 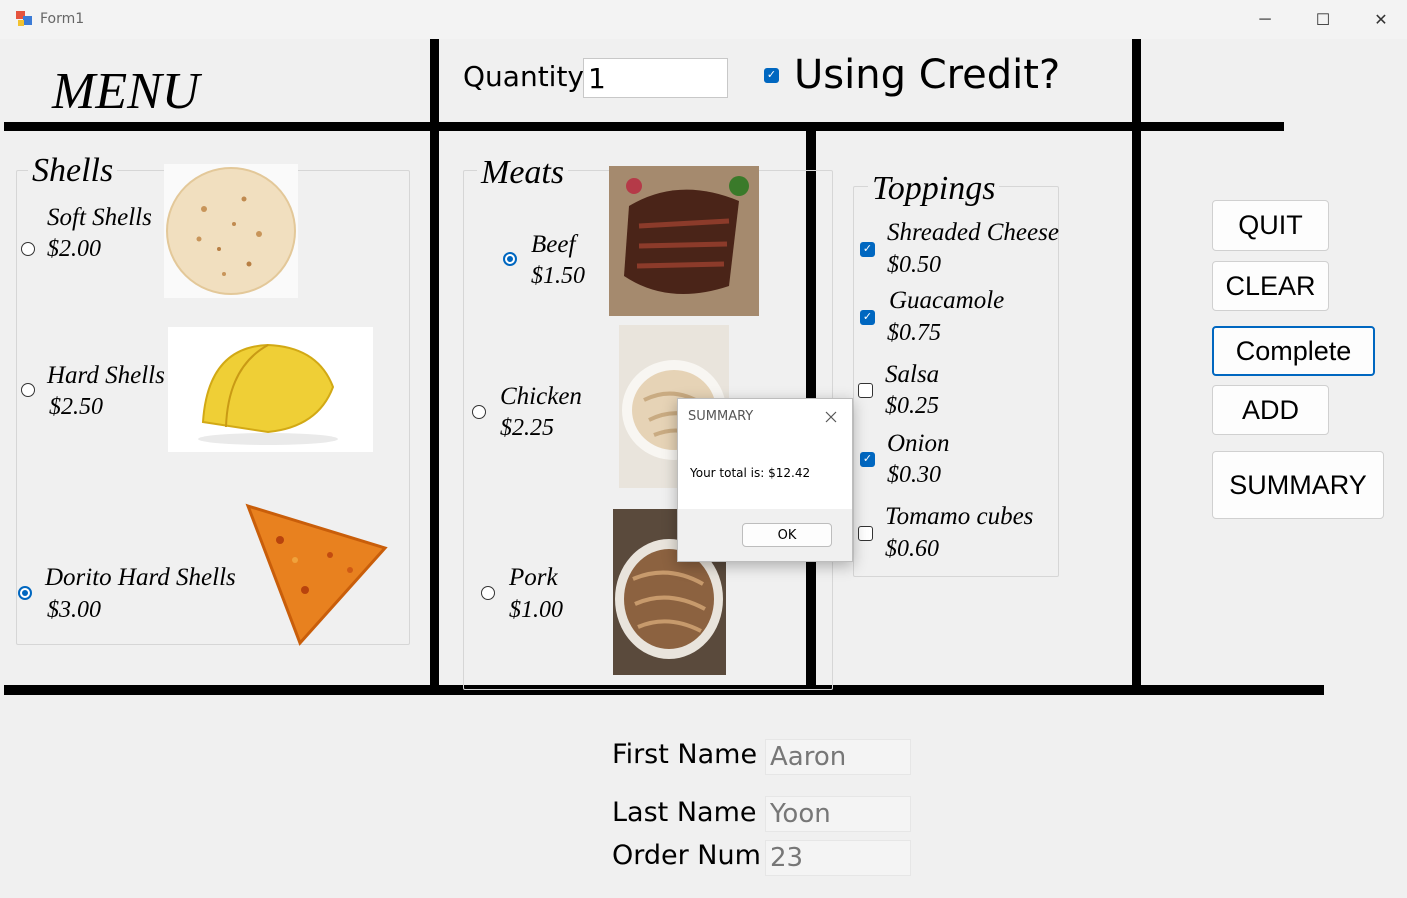 What do you see at coordinates (76, 407) in the screenshot?
I see `hard-shells-price: $2.50` at bounding box center [76, 407].